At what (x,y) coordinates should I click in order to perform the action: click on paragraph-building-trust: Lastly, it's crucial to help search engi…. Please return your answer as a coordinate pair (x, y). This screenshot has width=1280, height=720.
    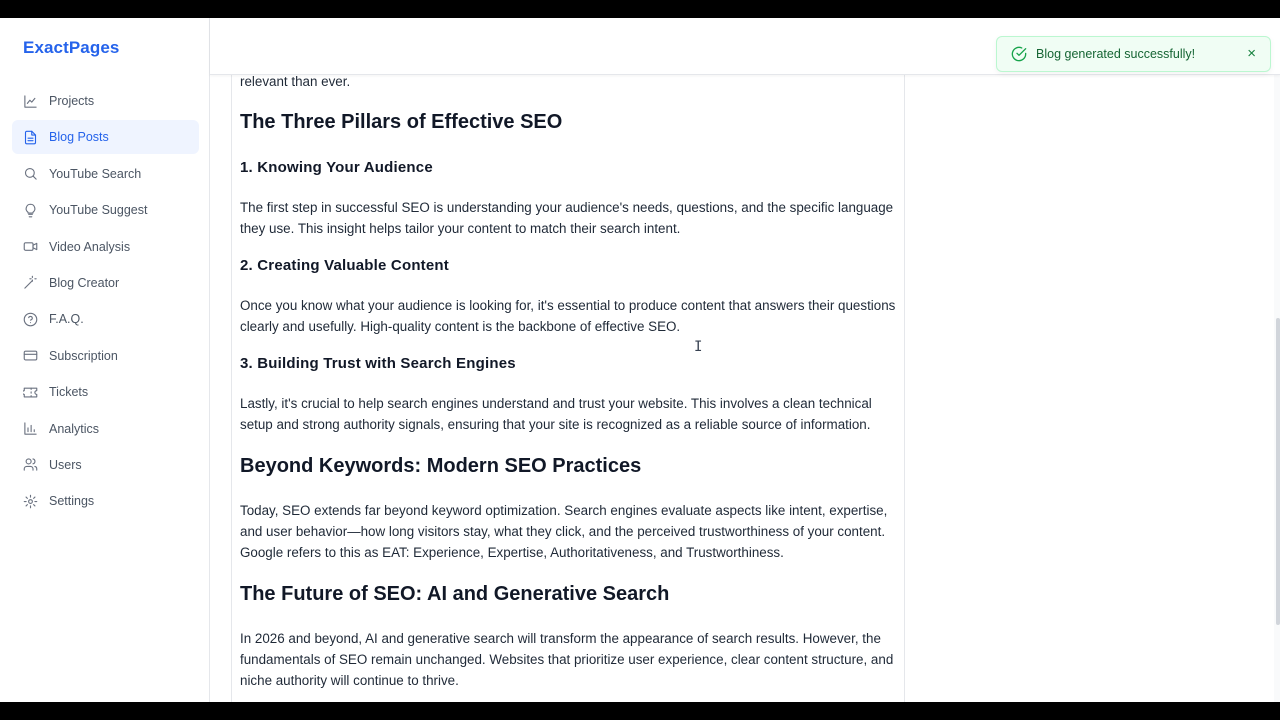
    Looking at the image, I should click on (556, 414).